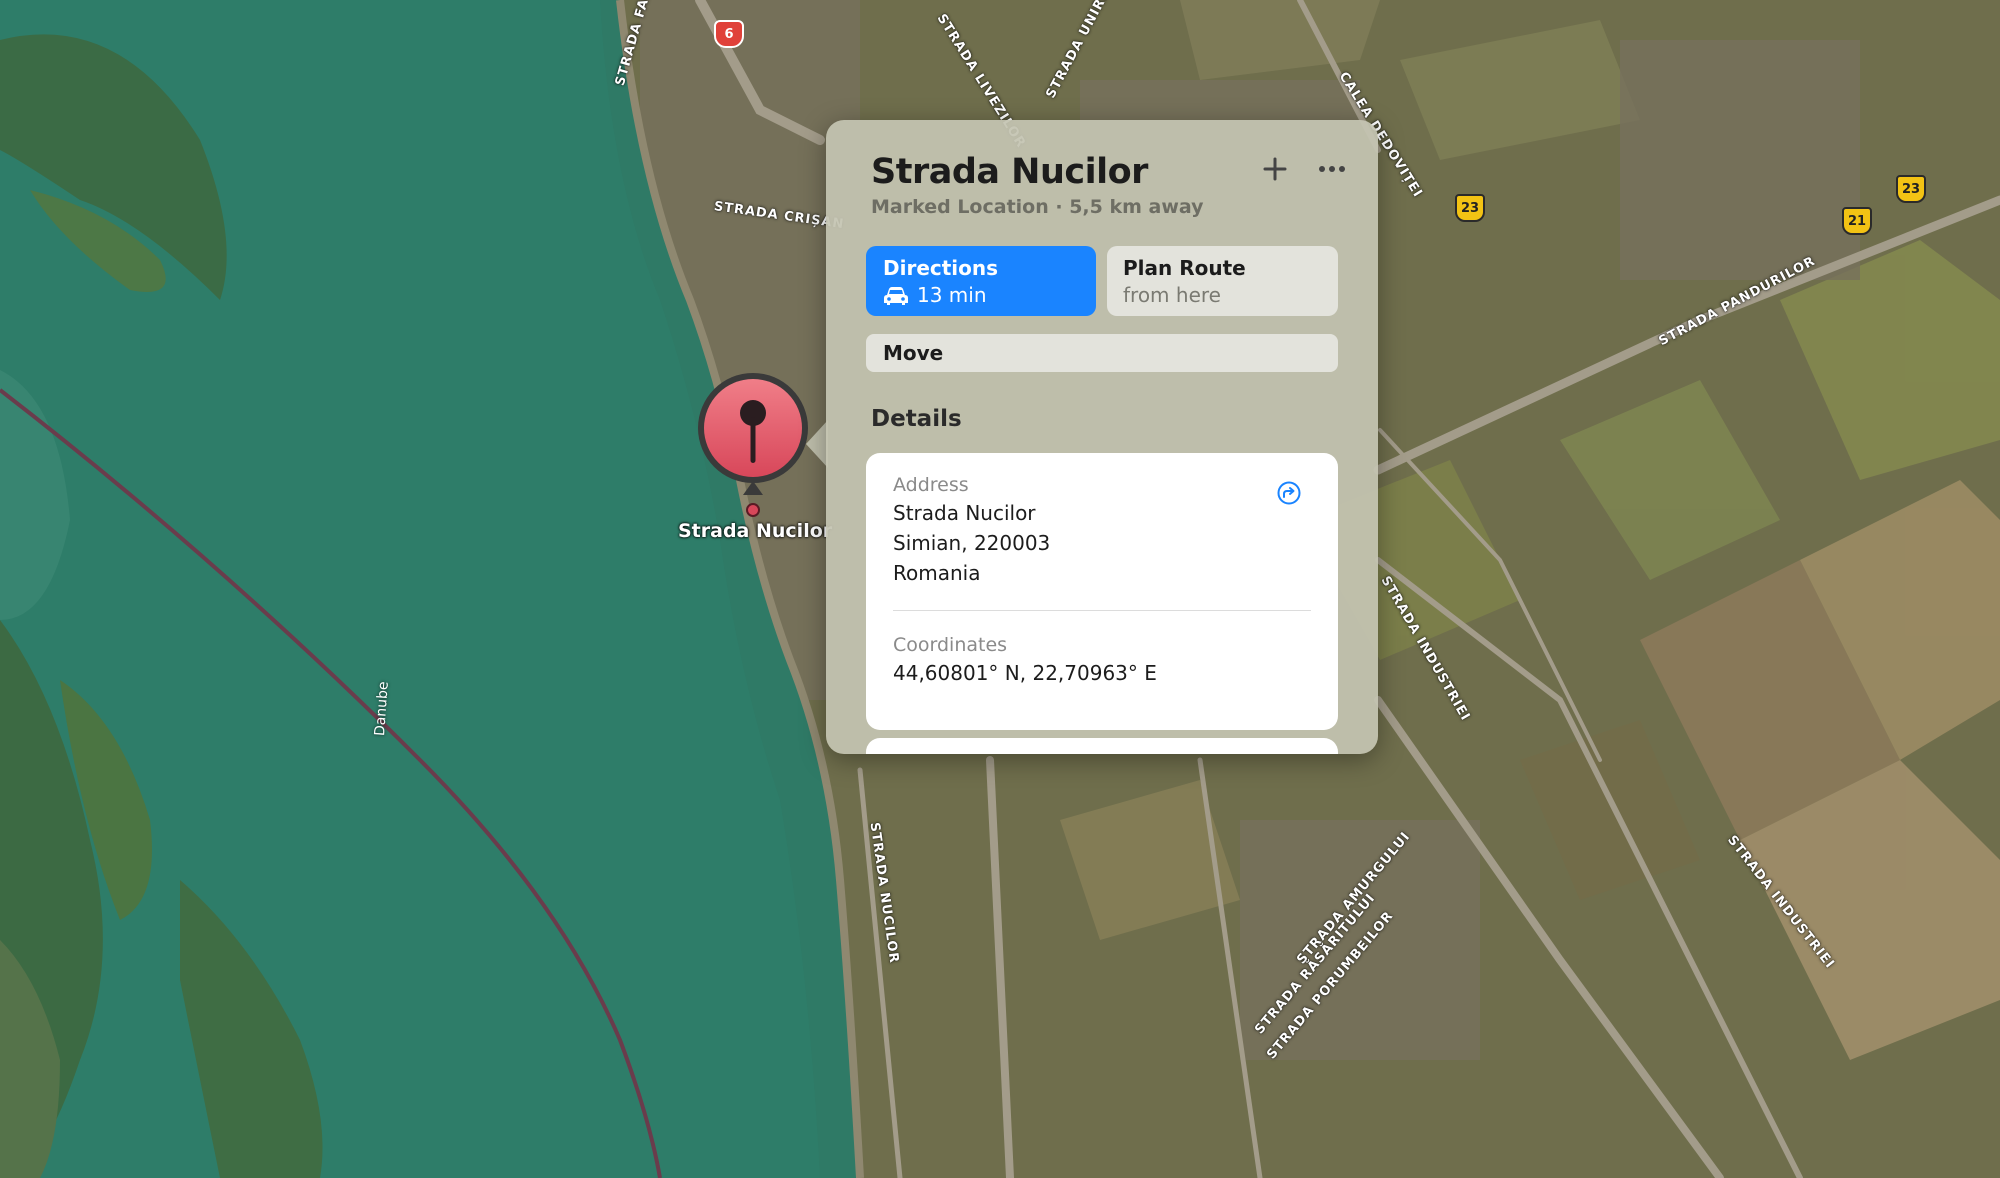 Image resolution: width=2000 pixels, height=1178 pixels. Describe the element at coordinates (729, 34) in the screenshot. I see `route-shield-6: 6` at that location.